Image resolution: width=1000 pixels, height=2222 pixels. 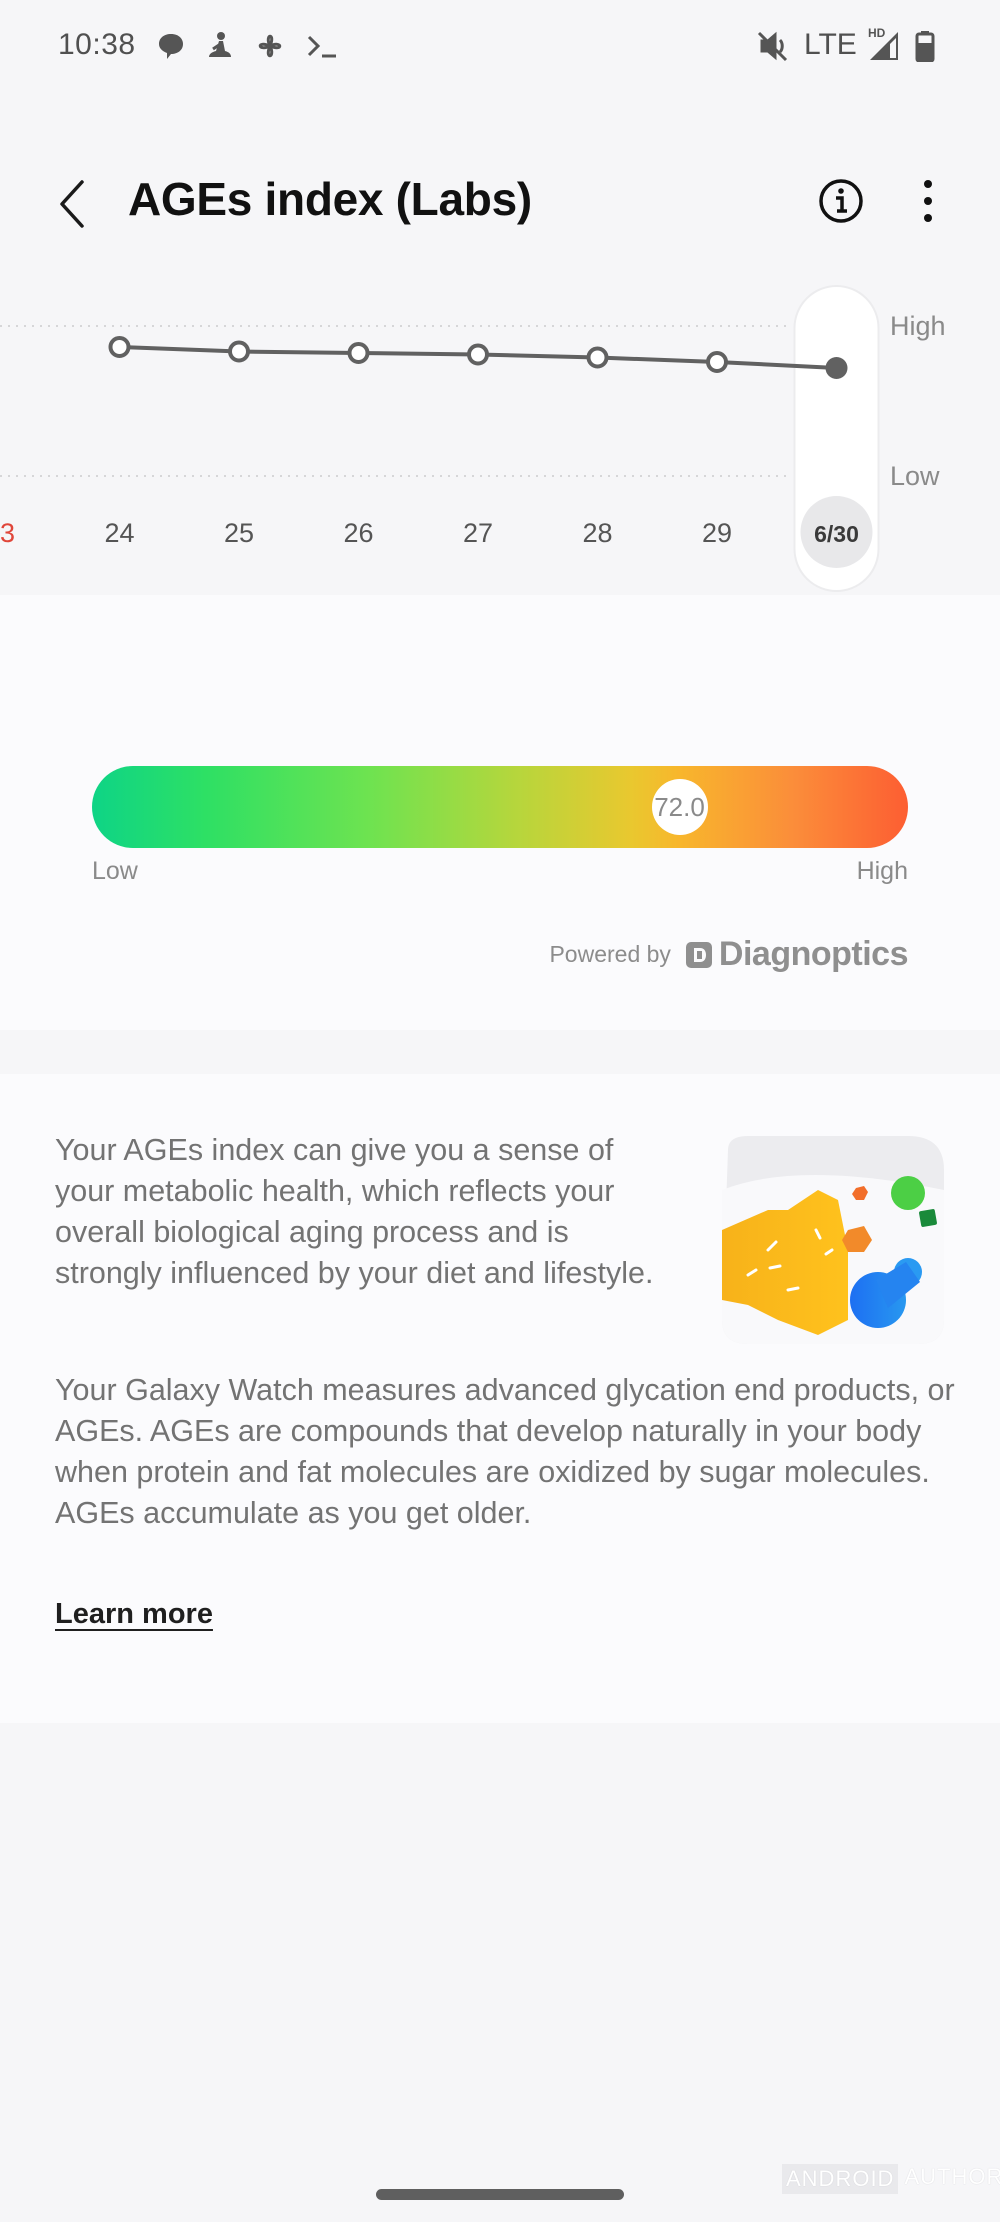 I want to click on watermark: ANDROID AUTHORITY, so click(x=891, y=2179).